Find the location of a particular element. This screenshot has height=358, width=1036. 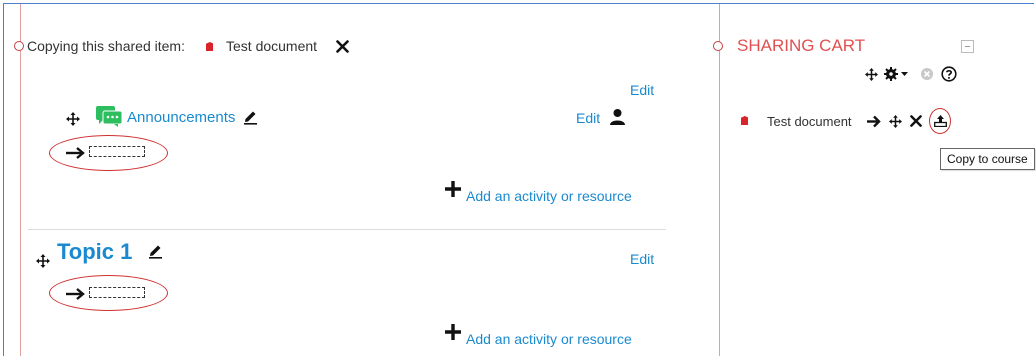

assign-roles-button is located at coordinates (617, 116).